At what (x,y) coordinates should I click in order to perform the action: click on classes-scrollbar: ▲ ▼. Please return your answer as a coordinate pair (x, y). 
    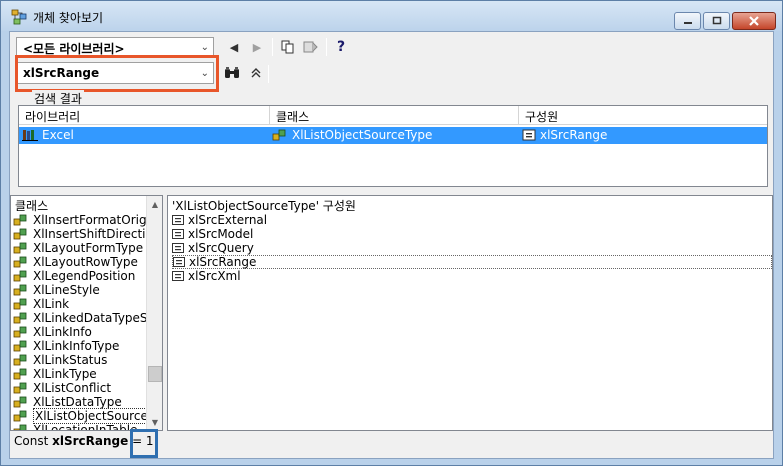
    Looking at the image, I should click on (154, 313).